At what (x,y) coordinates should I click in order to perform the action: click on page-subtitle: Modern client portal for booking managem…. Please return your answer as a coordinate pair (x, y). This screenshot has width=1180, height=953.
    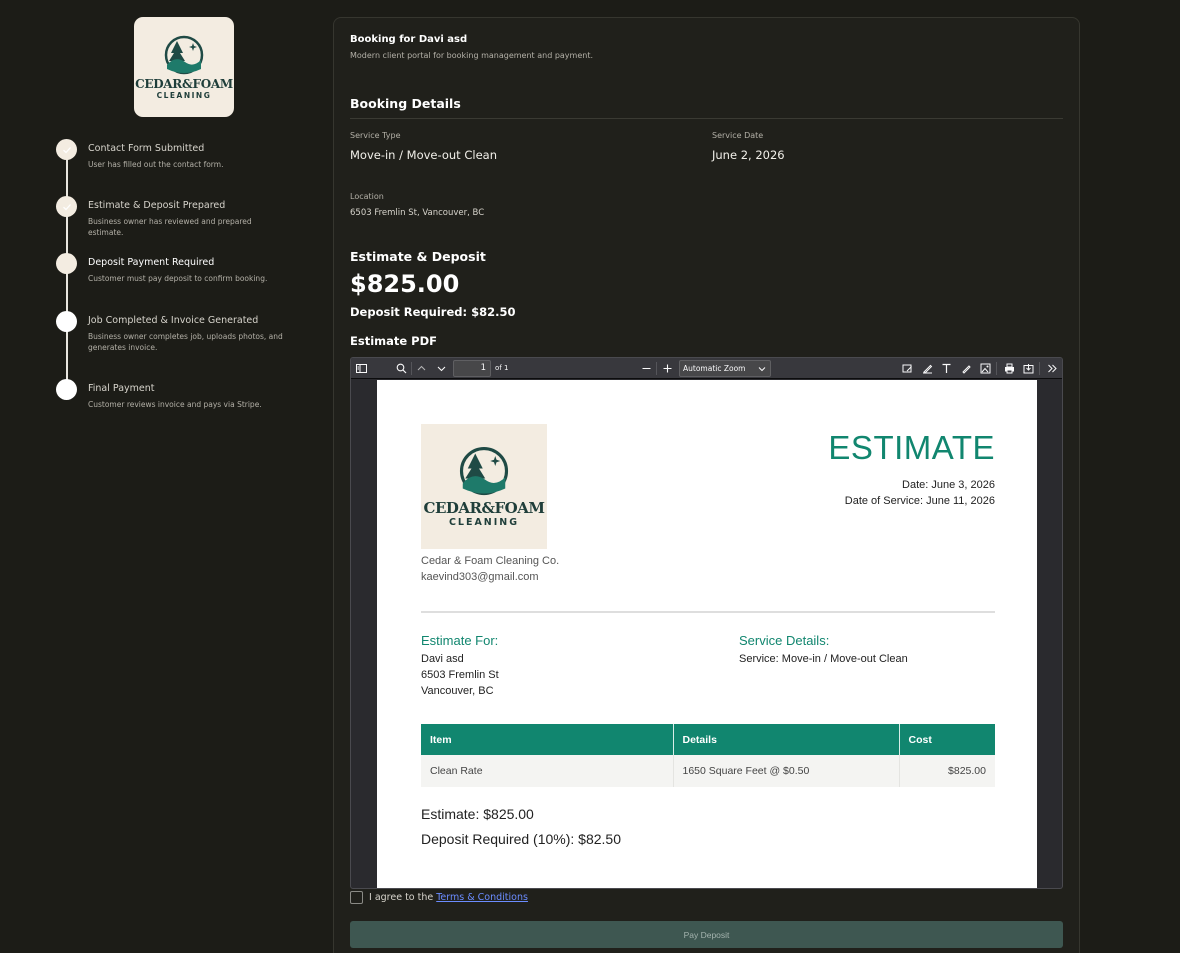
    Looking at the image, I should click on (472, 55).